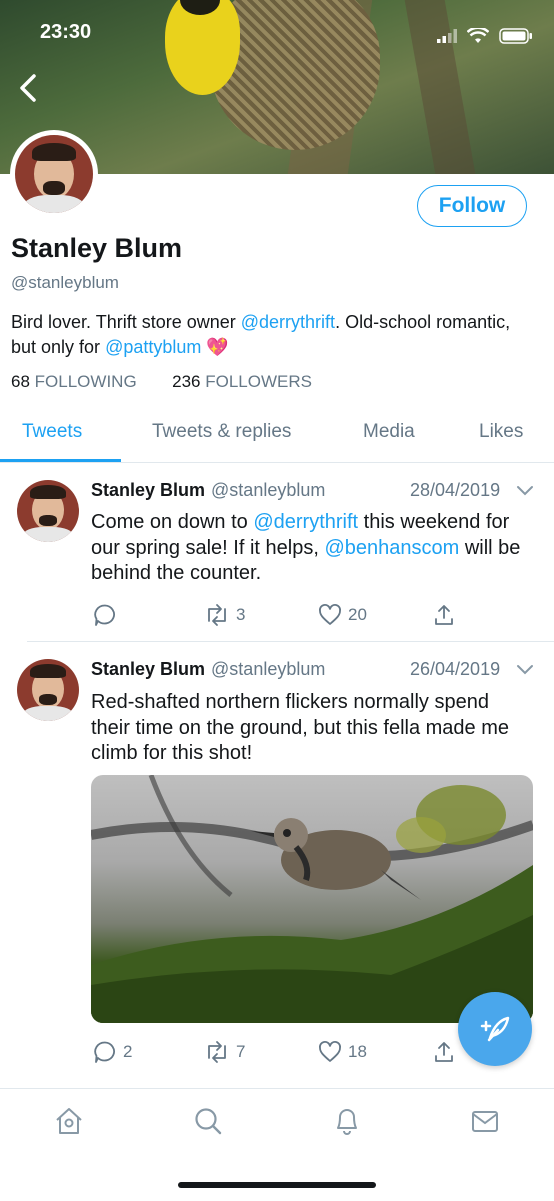 The image size is (554, 1201). What do you see at coordinates (128, 1051) in the screenshot?
I see `reply-count: 2` at bounding box center [128, 1051].